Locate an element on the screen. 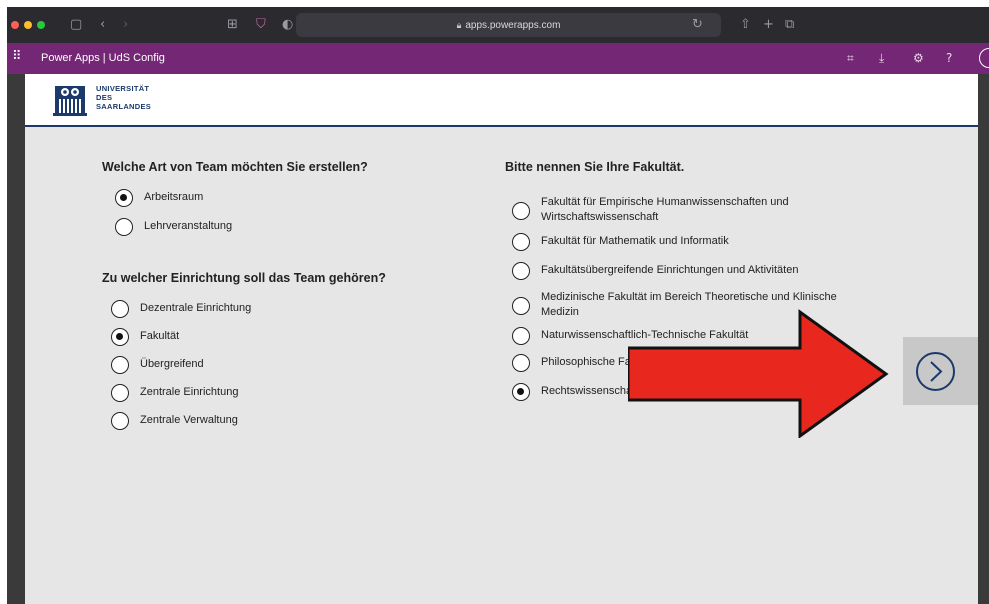 The image size is (989, 604). right-edge-strip is located at coordinates (983, 339).